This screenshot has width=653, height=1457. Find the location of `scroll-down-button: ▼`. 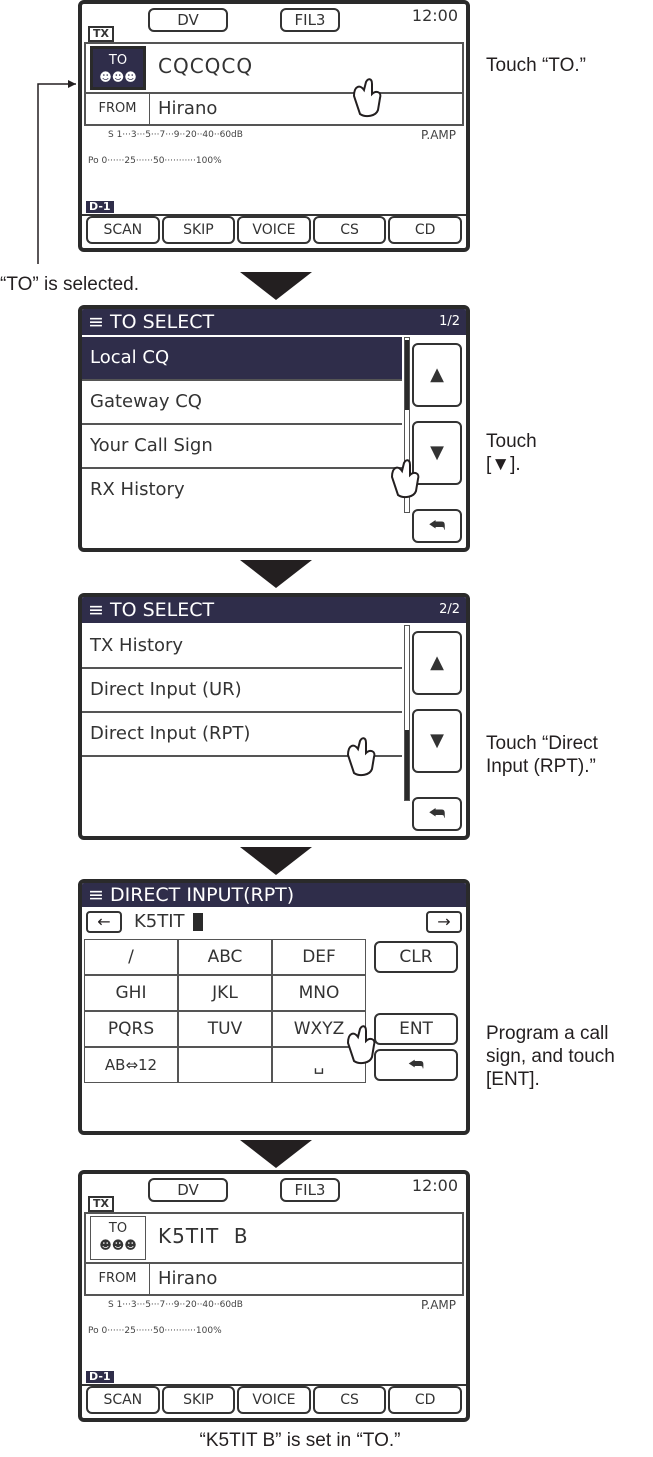

scroll-down-button: ▼ is located at coordinates (437, 741).